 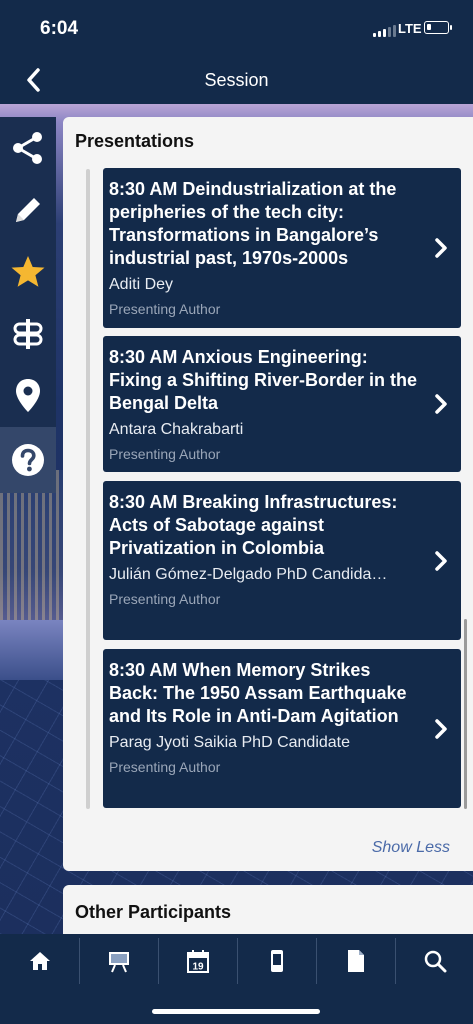 I want to click on presentation-author: Aditi Dey, so click(x=141, y=284).